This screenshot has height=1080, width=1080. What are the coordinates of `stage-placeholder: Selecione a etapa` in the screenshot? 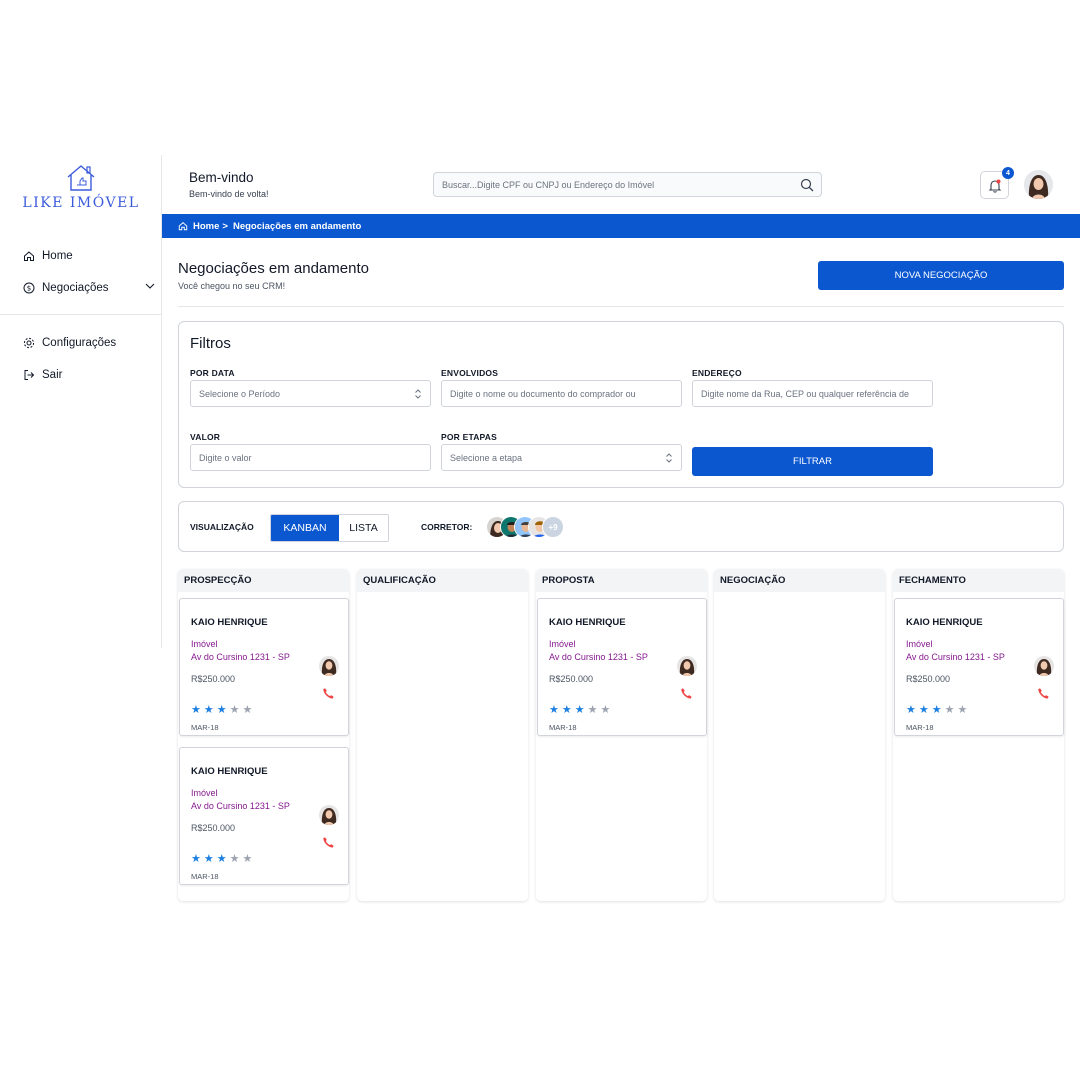 It's located at (486, 457).